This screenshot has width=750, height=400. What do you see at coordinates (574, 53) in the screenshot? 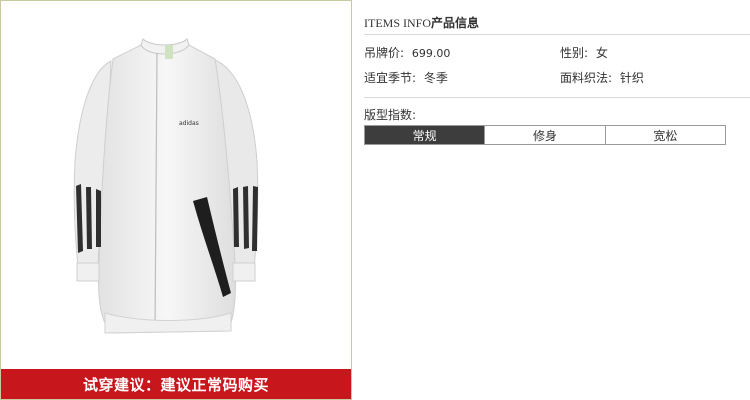
I see `gender-label: 性别:` at bounding box center [574, 53].